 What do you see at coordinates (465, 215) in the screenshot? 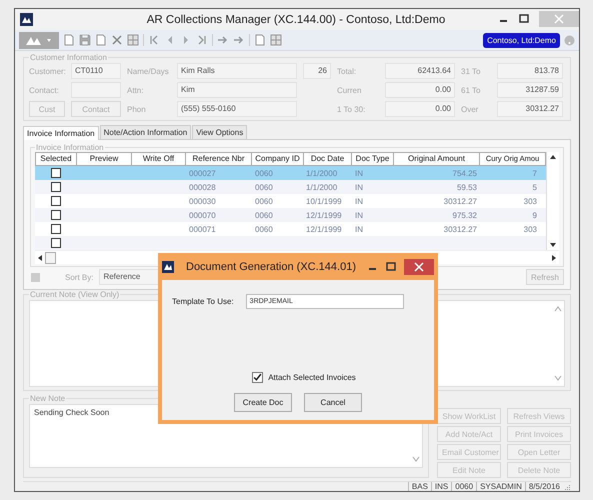
I see `table-cell-text: 975.32` at bounding box center [465, 215].